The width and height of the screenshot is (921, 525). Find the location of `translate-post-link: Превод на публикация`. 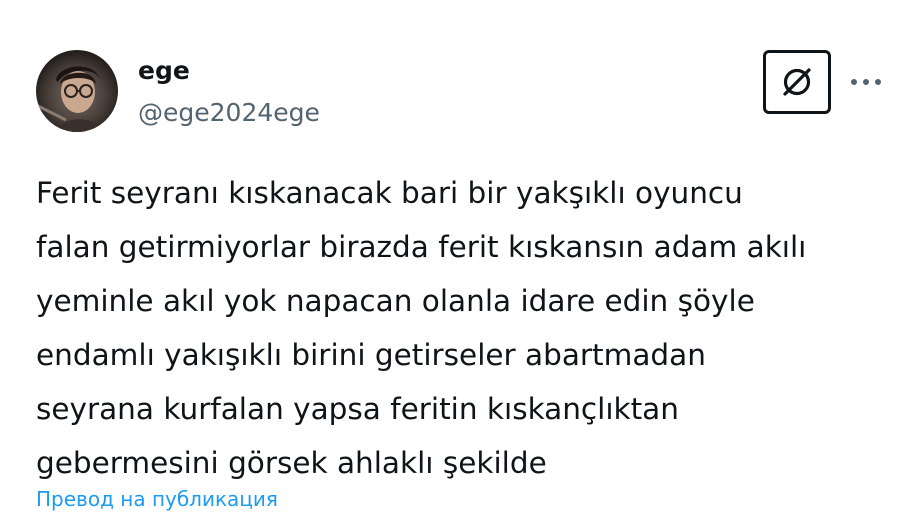

translate-post-link: Превод на публикация is located at coordinates (157, 499).